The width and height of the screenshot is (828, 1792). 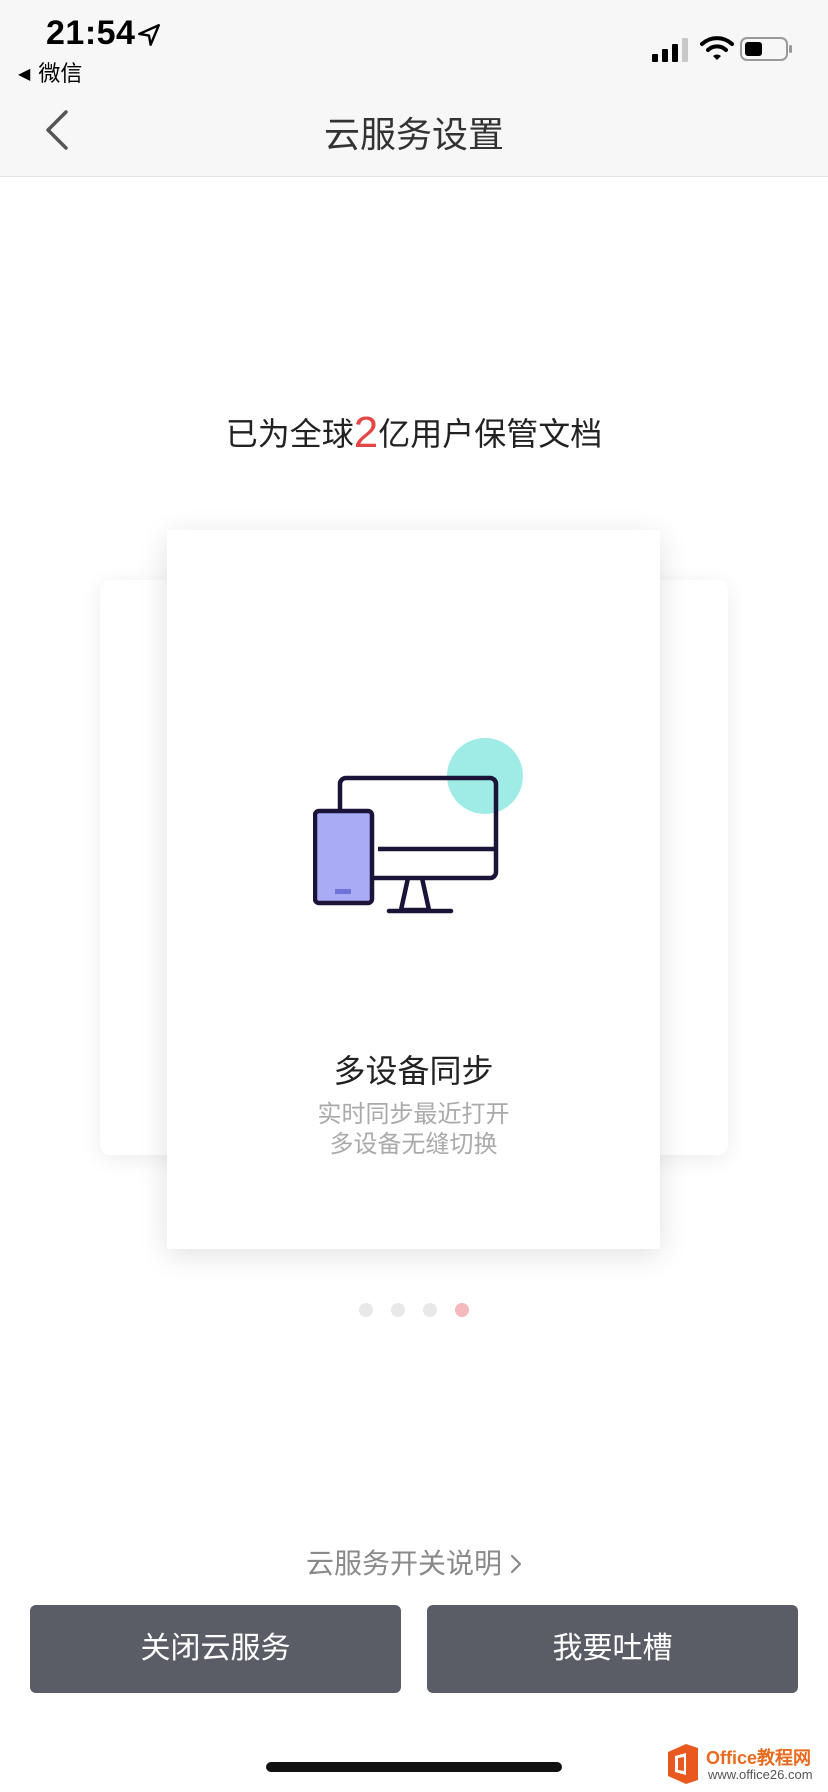 I want to click on headline-number: 2, so click(x=366, y=432).